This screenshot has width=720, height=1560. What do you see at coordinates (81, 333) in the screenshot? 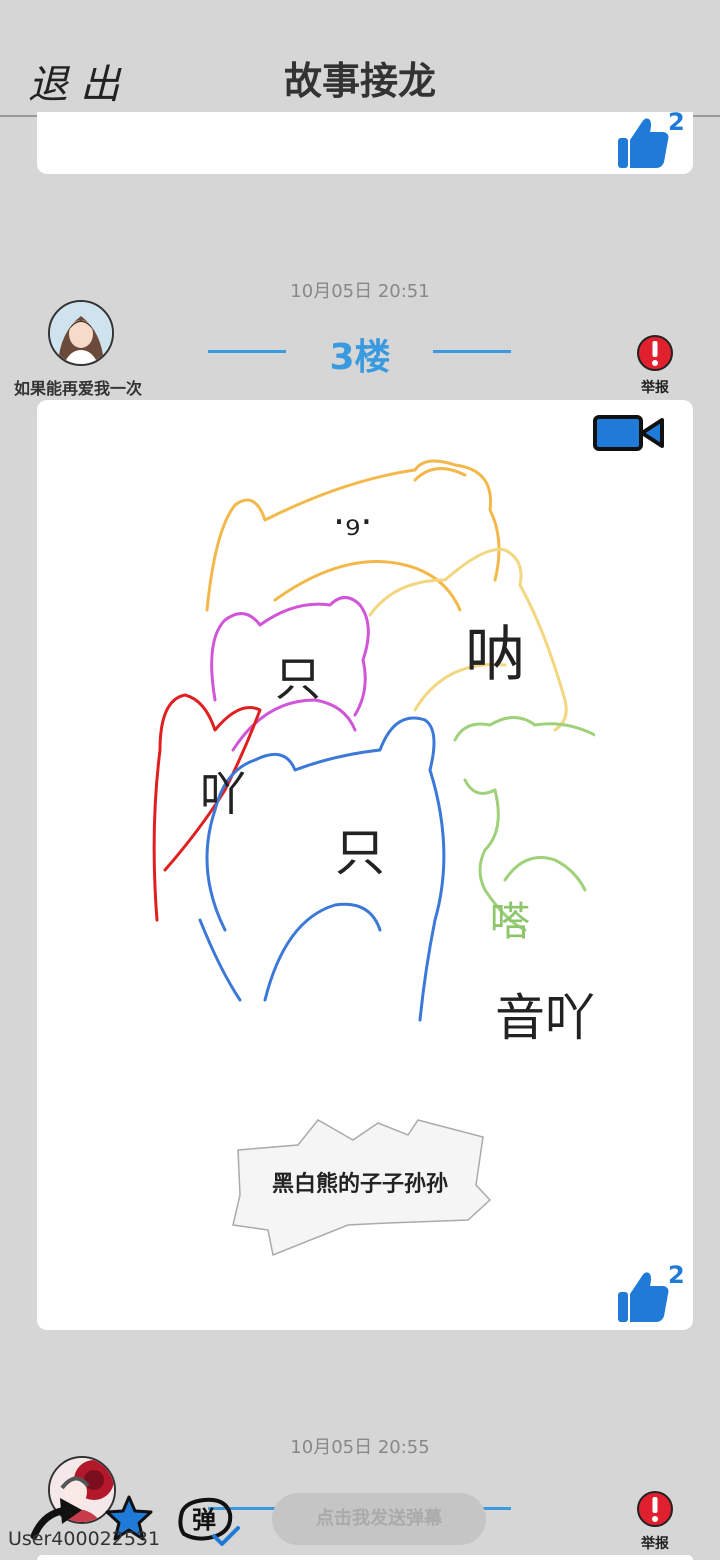
I see `avatar` at bounding box center [81, 333].